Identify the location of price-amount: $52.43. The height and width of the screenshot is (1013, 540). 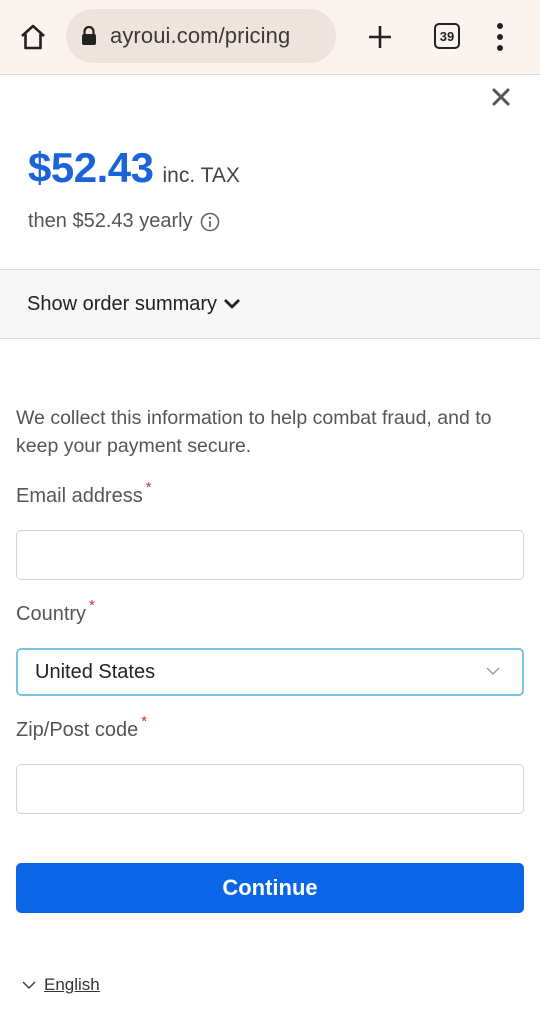
(91, 167).